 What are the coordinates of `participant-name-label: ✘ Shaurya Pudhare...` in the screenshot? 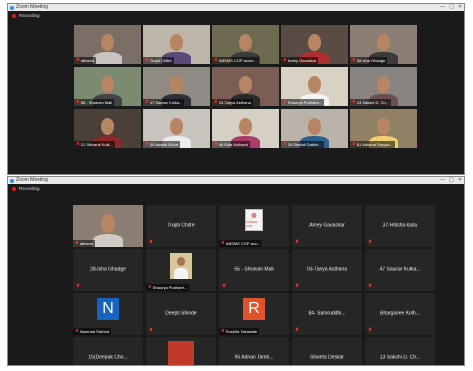 It's located at (168, 287).